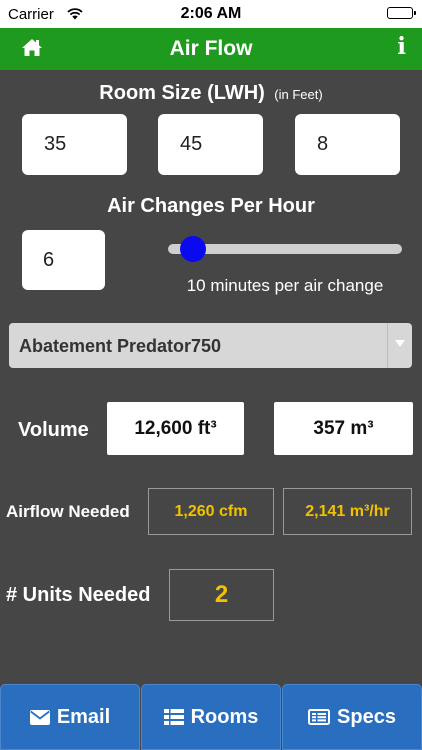  Describe the element at coordinates (400, 343) in the screenshot. I see `chevron-down-icon` at that location.